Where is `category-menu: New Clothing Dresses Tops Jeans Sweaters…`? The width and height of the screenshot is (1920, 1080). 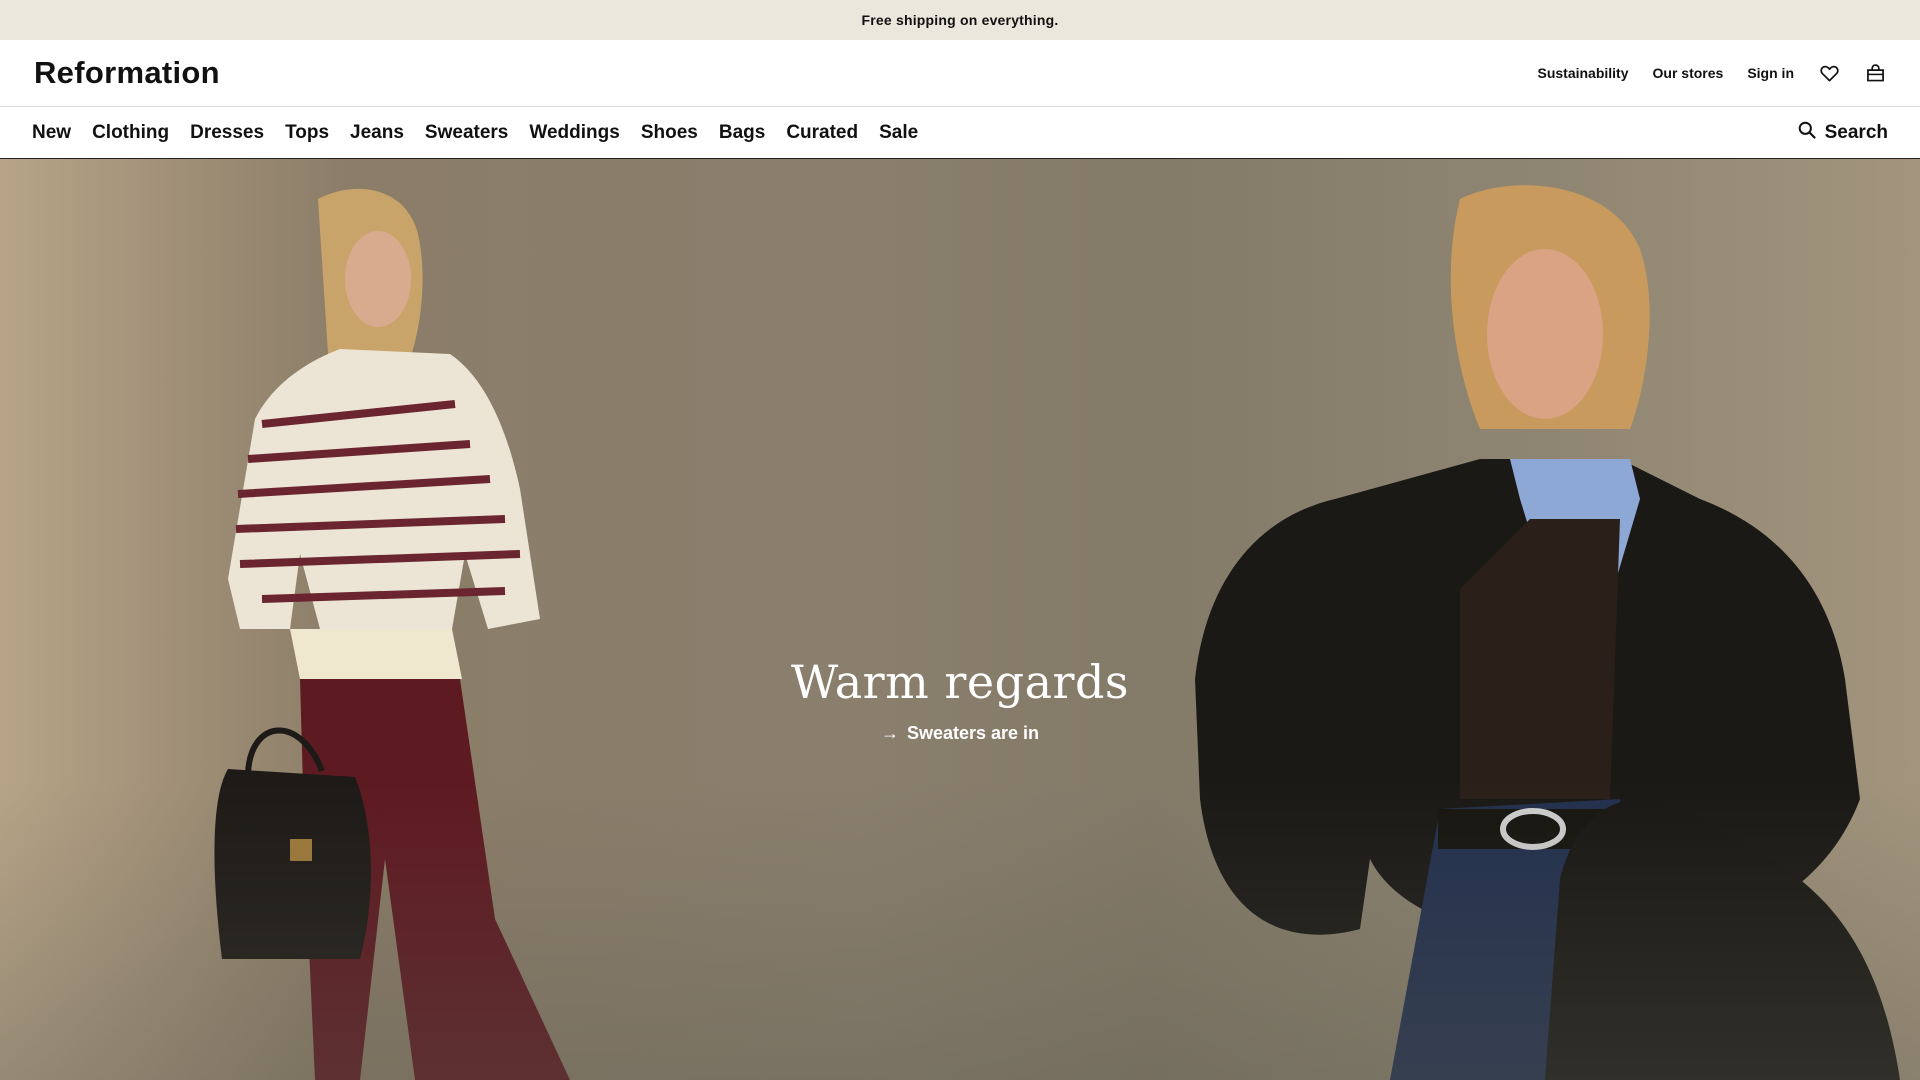
category-menu: New Clothing Dresses Tops Jeans Sweaters… is located at coordinates (475, 133).